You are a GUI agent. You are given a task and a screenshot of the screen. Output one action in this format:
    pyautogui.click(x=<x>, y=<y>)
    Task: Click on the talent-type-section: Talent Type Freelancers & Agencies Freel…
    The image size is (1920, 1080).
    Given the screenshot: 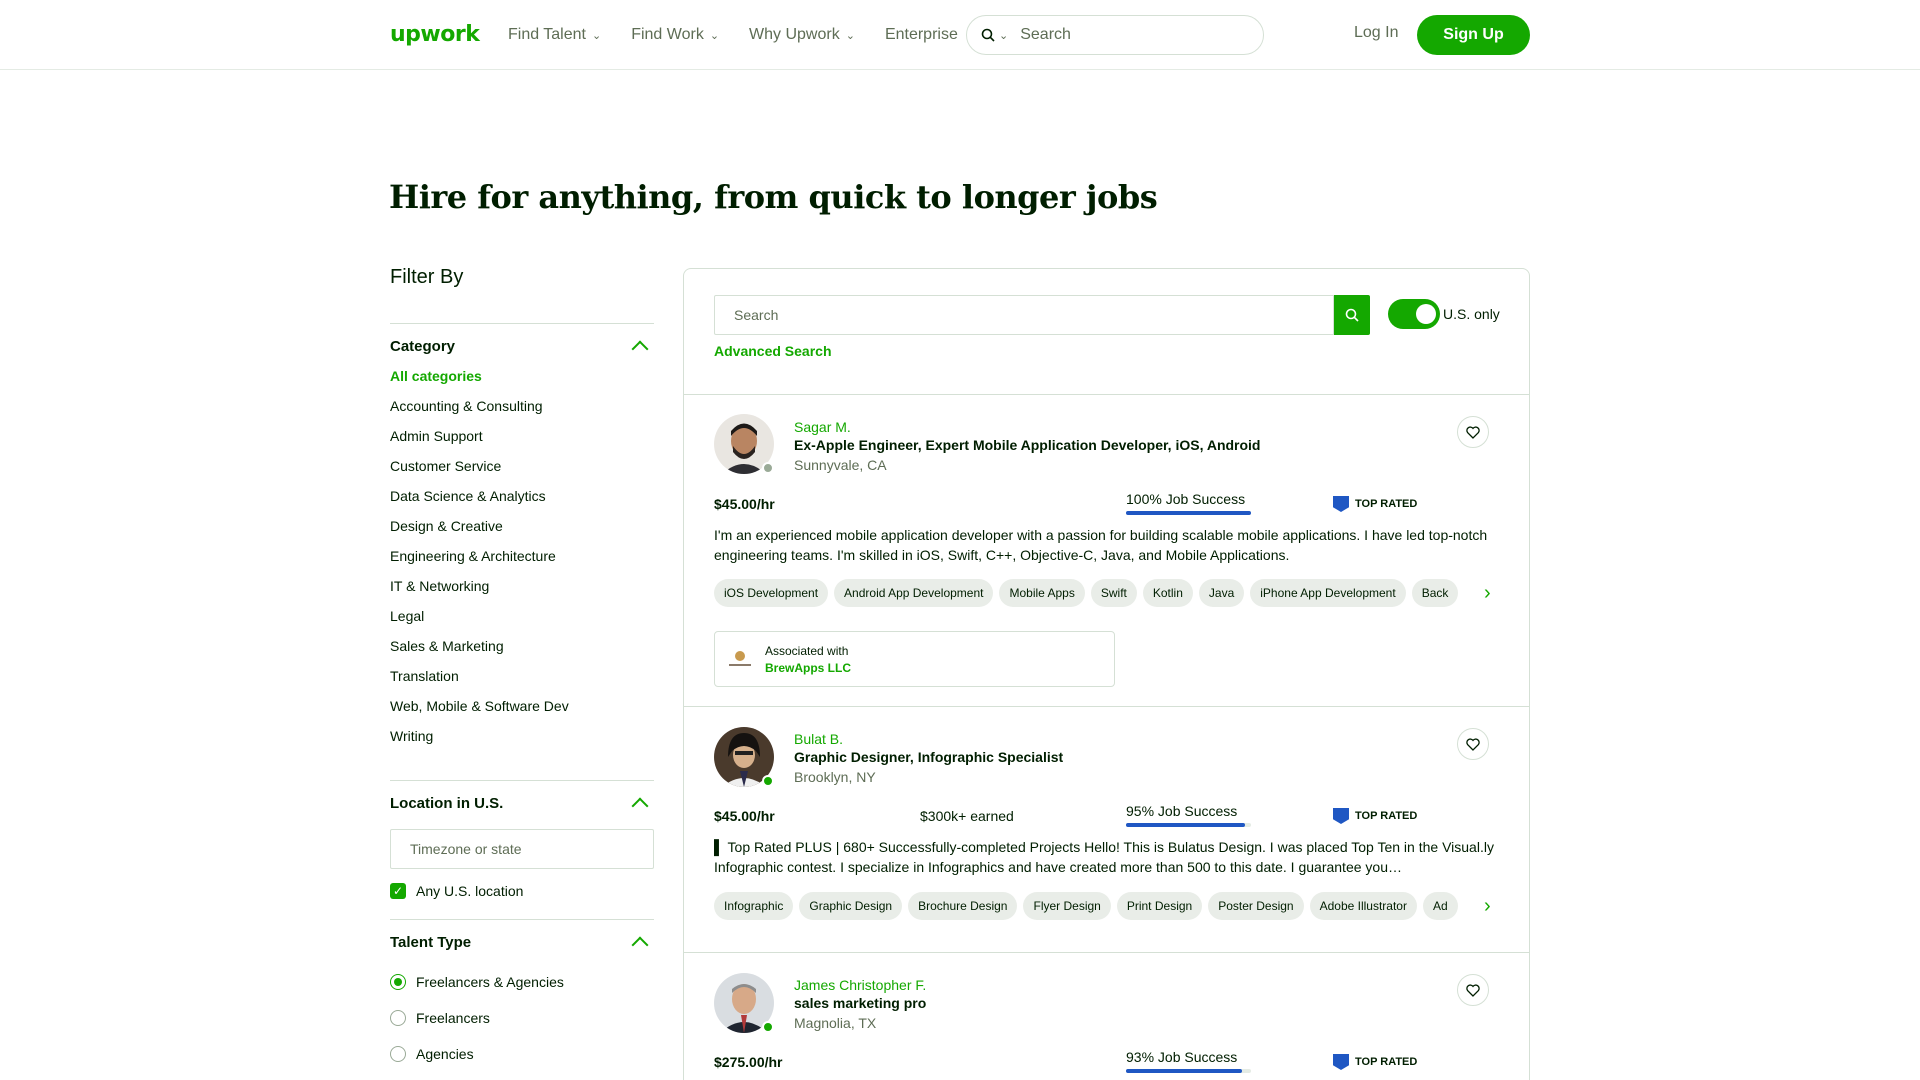 What is the action you would take?
    pyautogui.click(x=522, y=999)
    